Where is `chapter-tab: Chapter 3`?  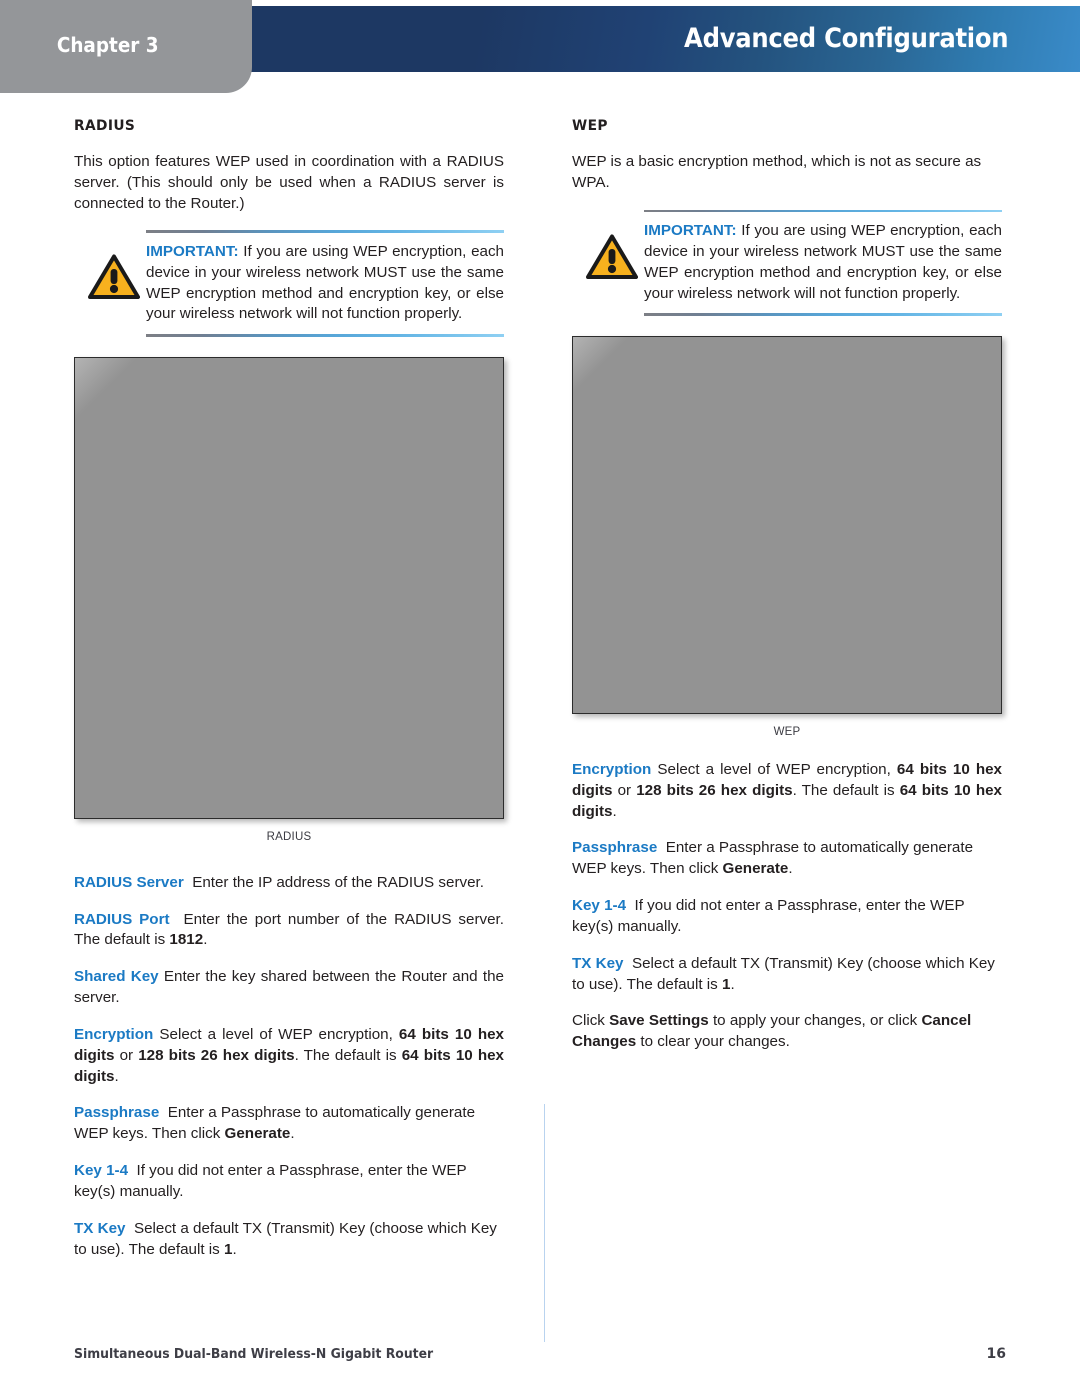
chapter-tab: Chapter 3 is located at coordinates (126, 46).